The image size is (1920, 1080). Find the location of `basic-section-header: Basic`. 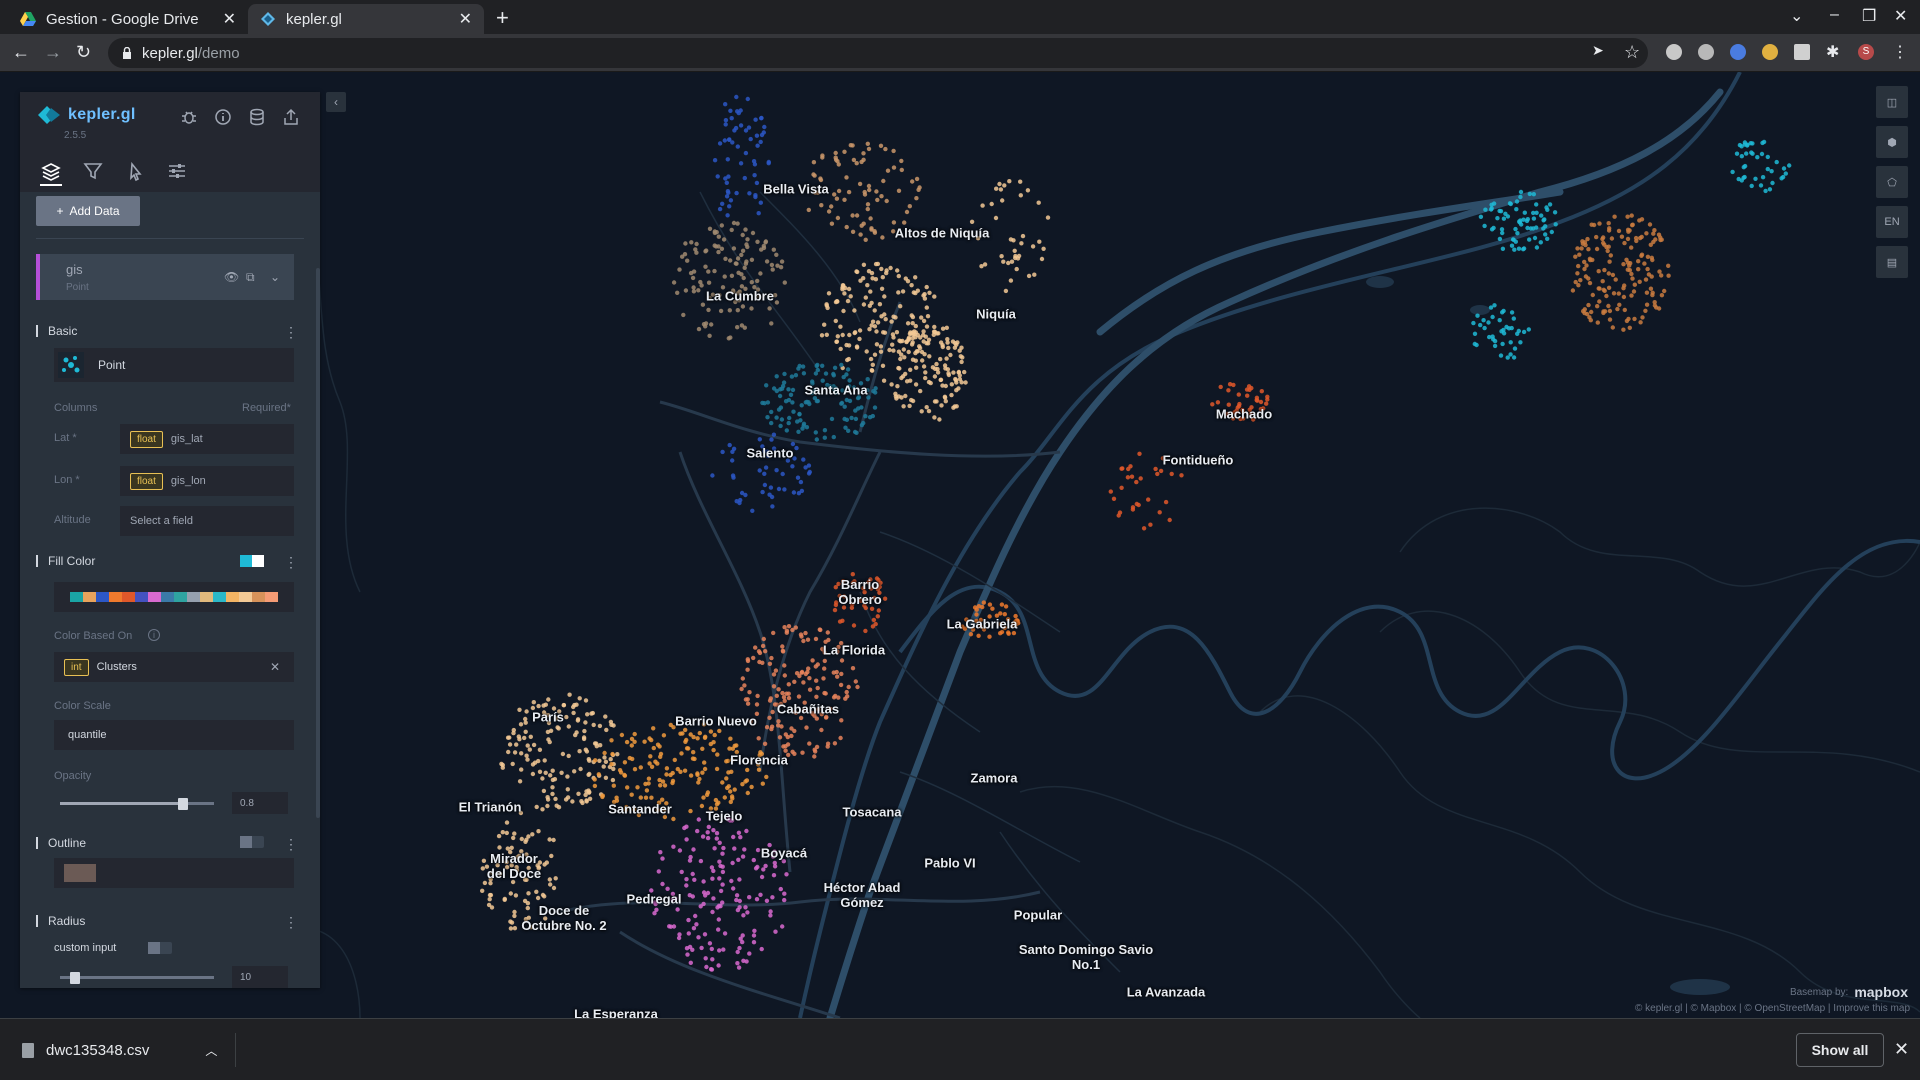

basic-section-header: Basic is located at coordinates (56, 331).